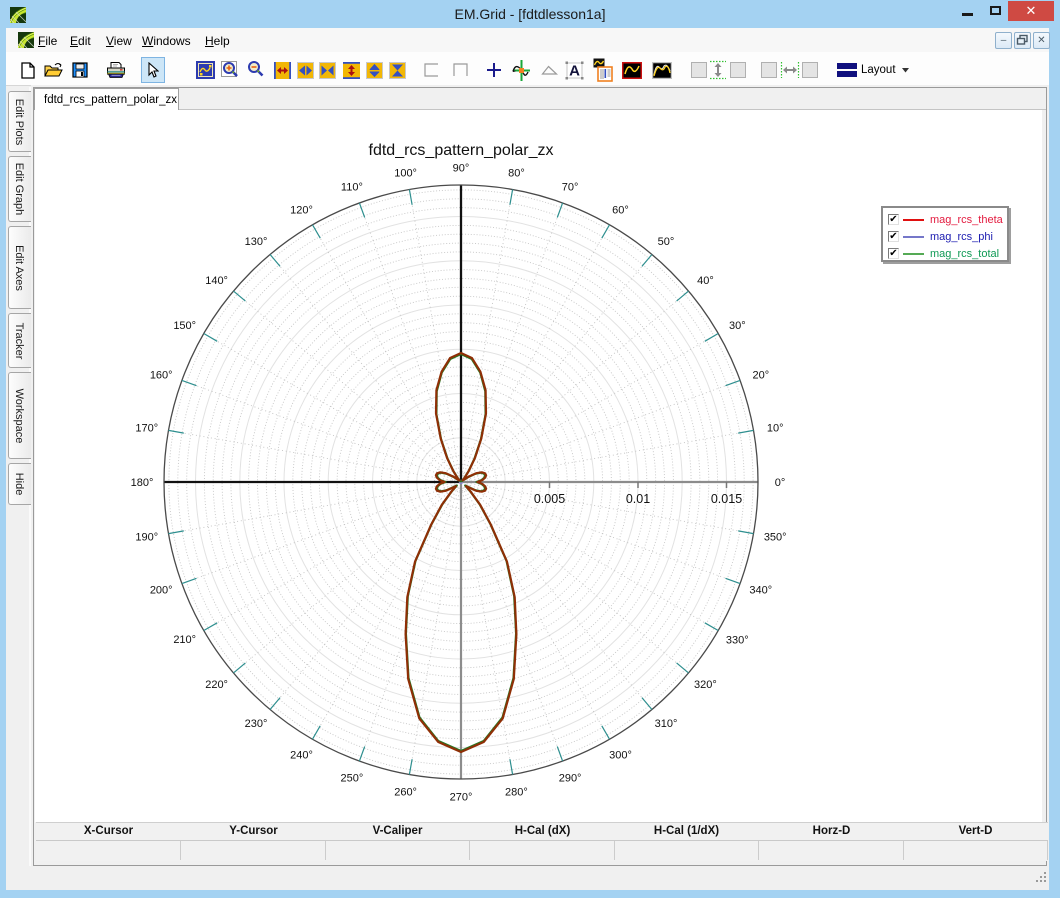 This screenshot has height=898, width=1060. Describe the element at coordinates (516, 793) in the screenshot. I see `svg-text: 280°` at that location.